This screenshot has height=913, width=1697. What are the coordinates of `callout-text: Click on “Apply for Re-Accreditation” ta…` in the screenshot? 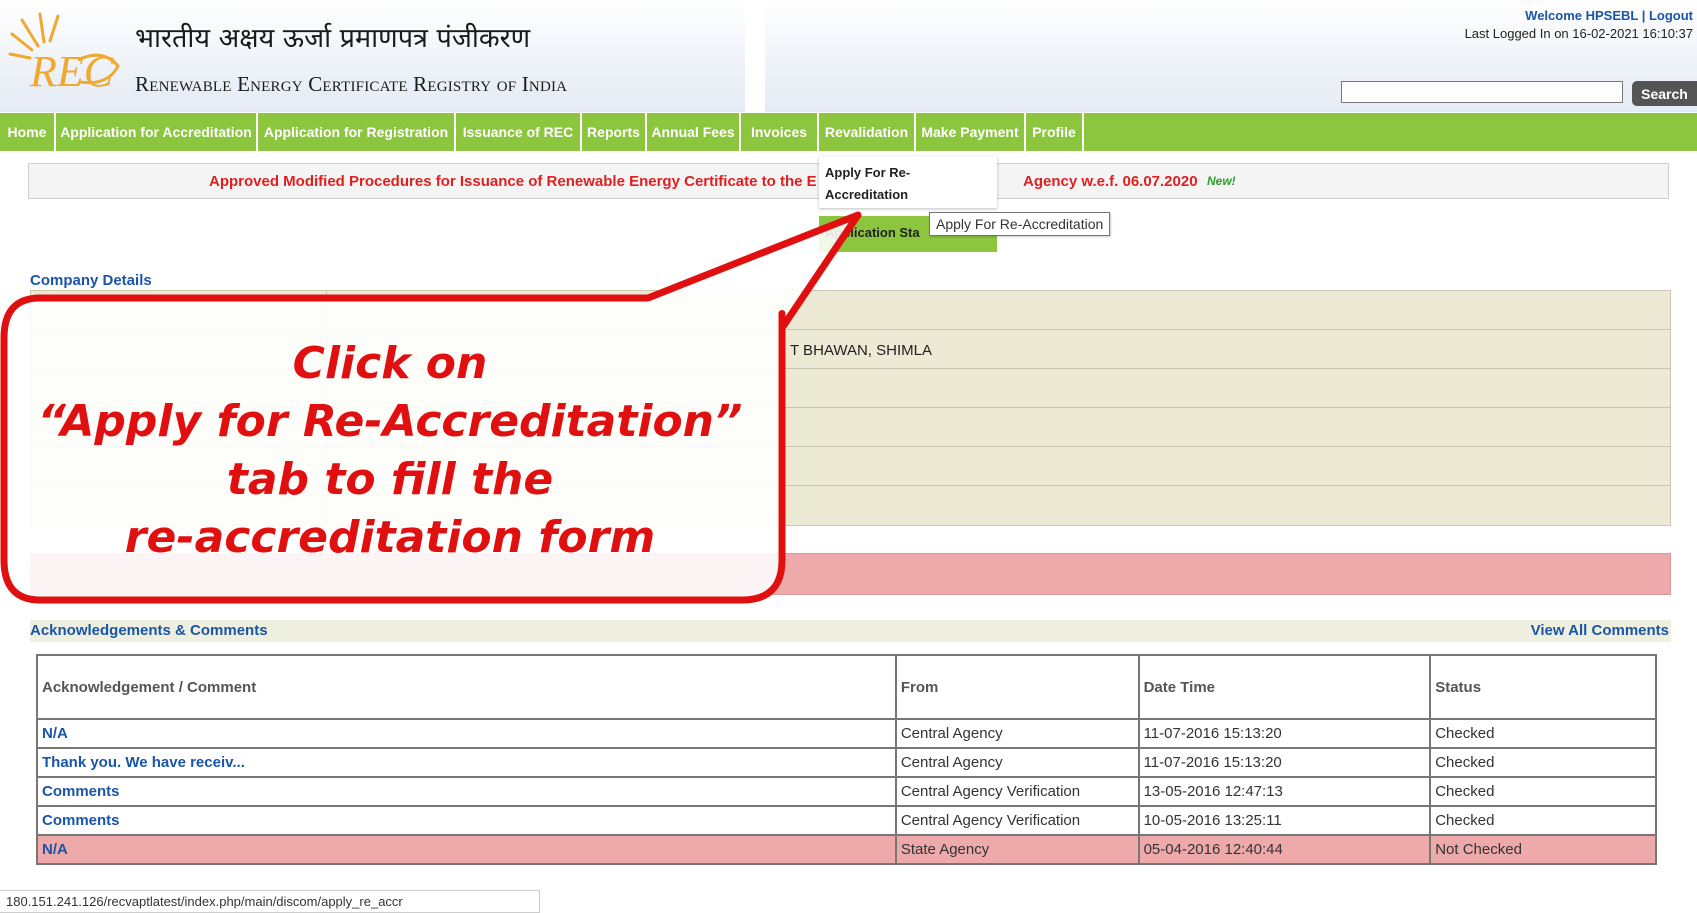 It's located at (390, 451).